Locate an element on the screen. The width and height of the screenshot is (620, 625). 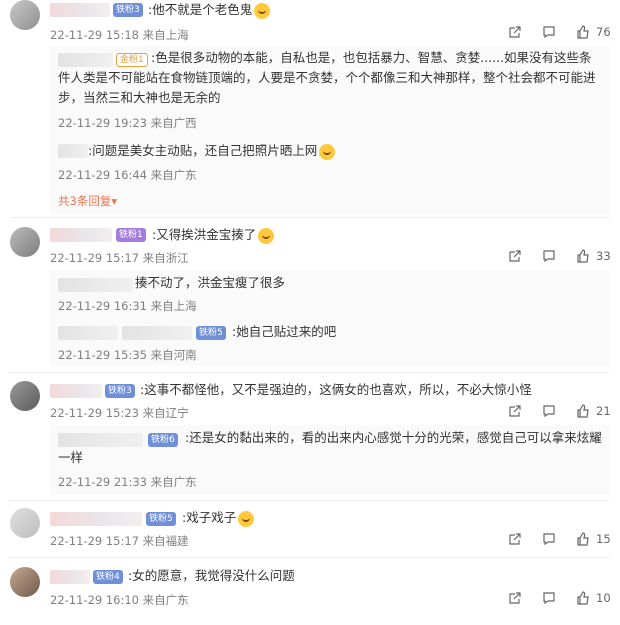
location: 来自浙江 is located at coordinates (165, 258).